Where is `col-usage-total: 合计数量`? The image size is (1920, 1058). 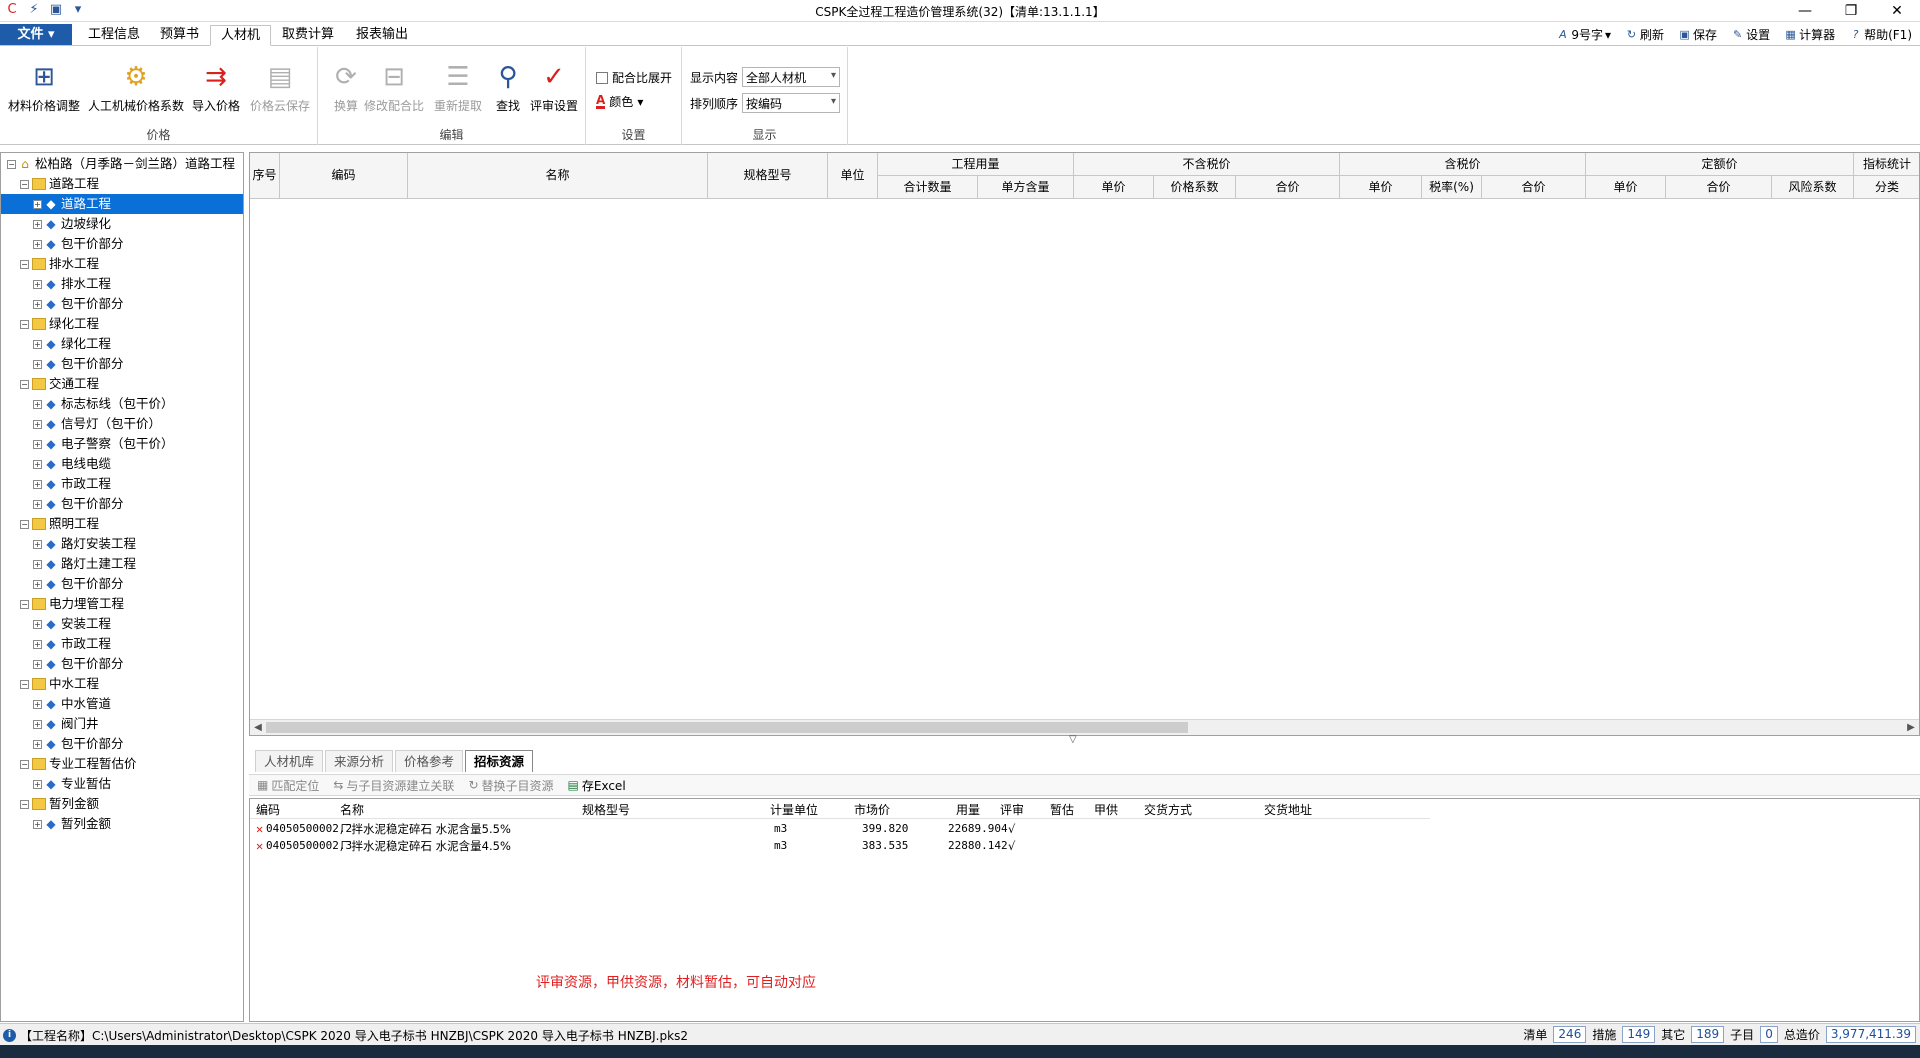
col-usage-total: 合计数量 is located at coordinates (928, 187).